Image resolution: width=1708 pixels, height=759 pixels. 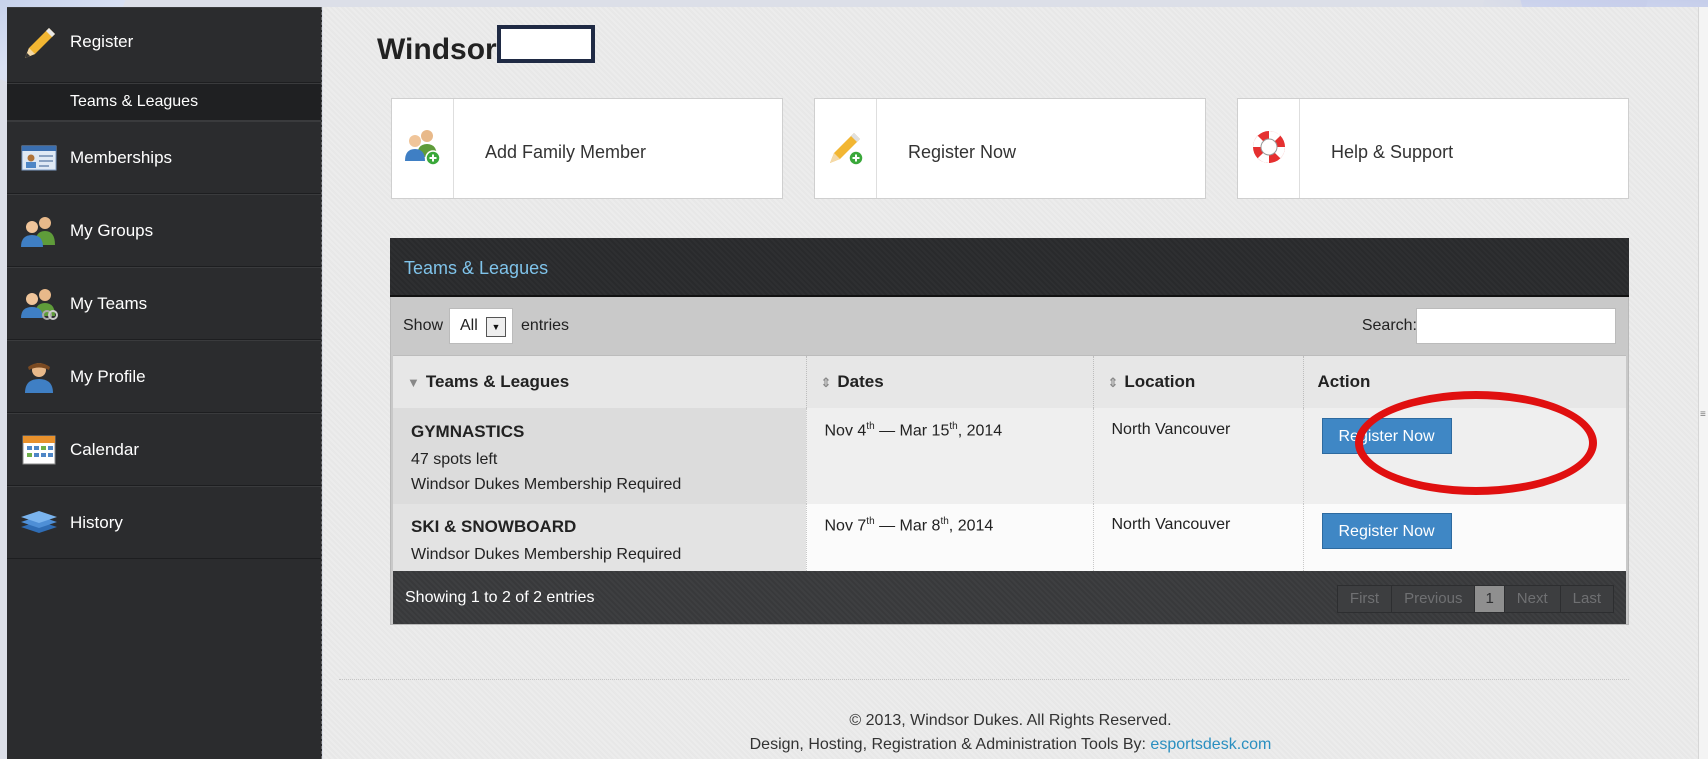 I want to click on calendar-icon, so click(x=39, y=450).